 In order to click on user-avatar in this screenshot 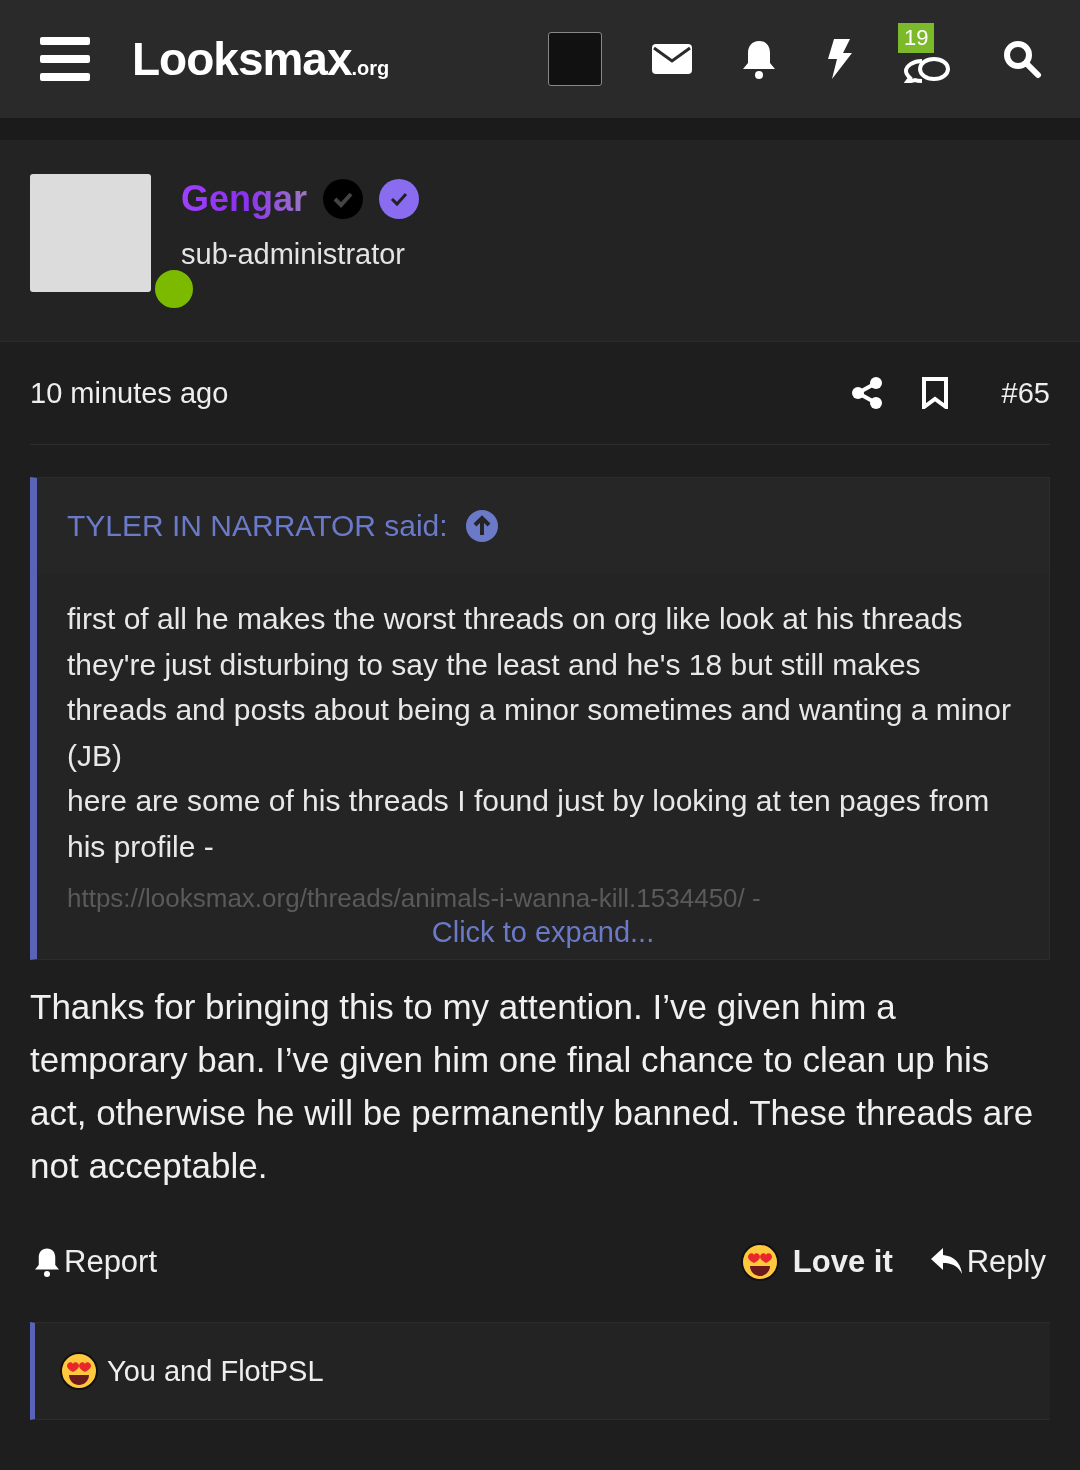, I will do `click(575, 59)`.